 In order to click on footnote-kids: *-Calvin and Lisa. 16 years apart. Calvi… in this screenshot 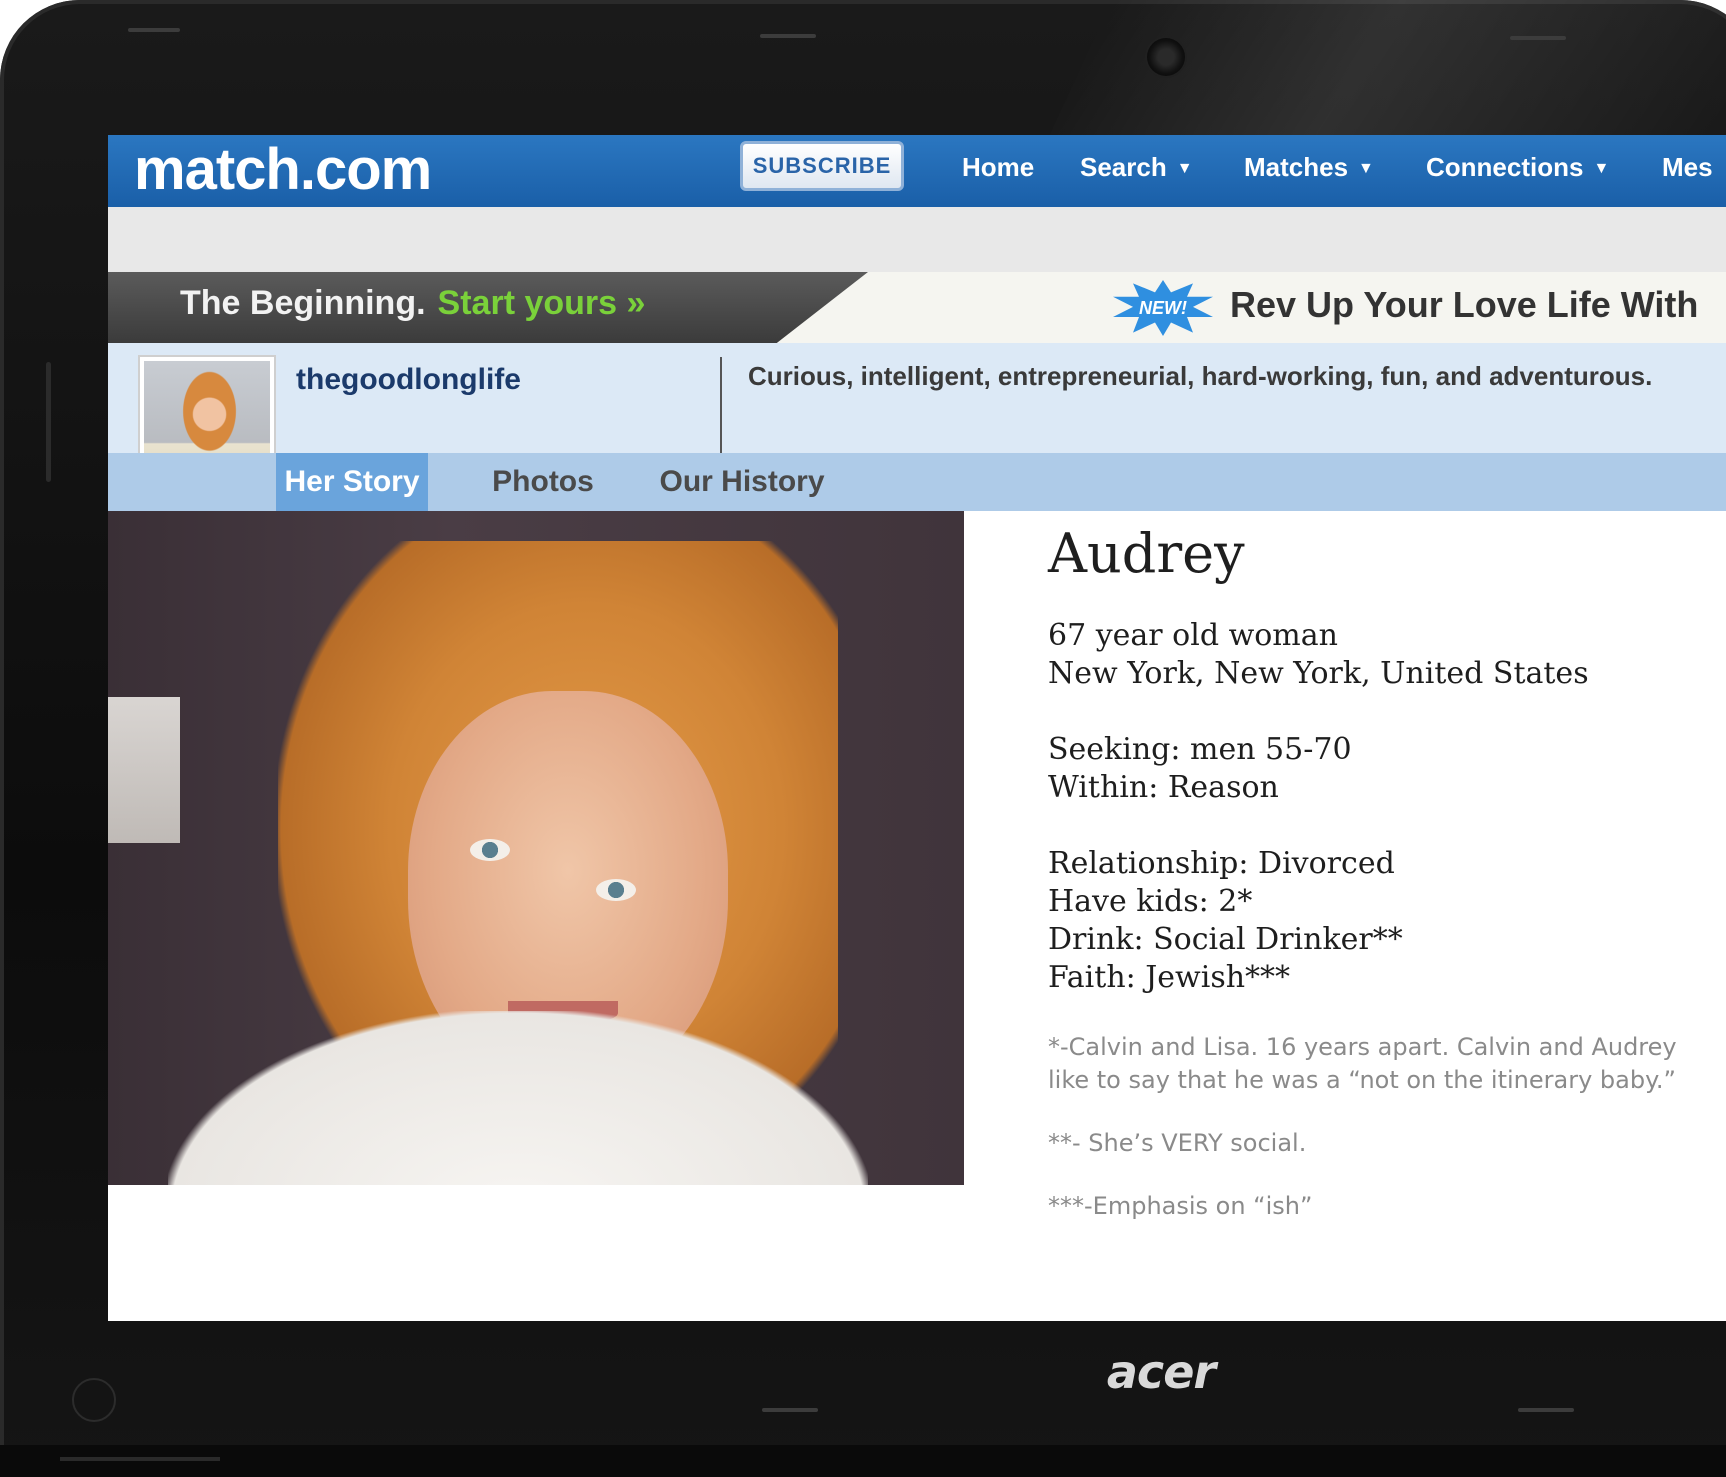, I will do `click(1362, 1063)`.